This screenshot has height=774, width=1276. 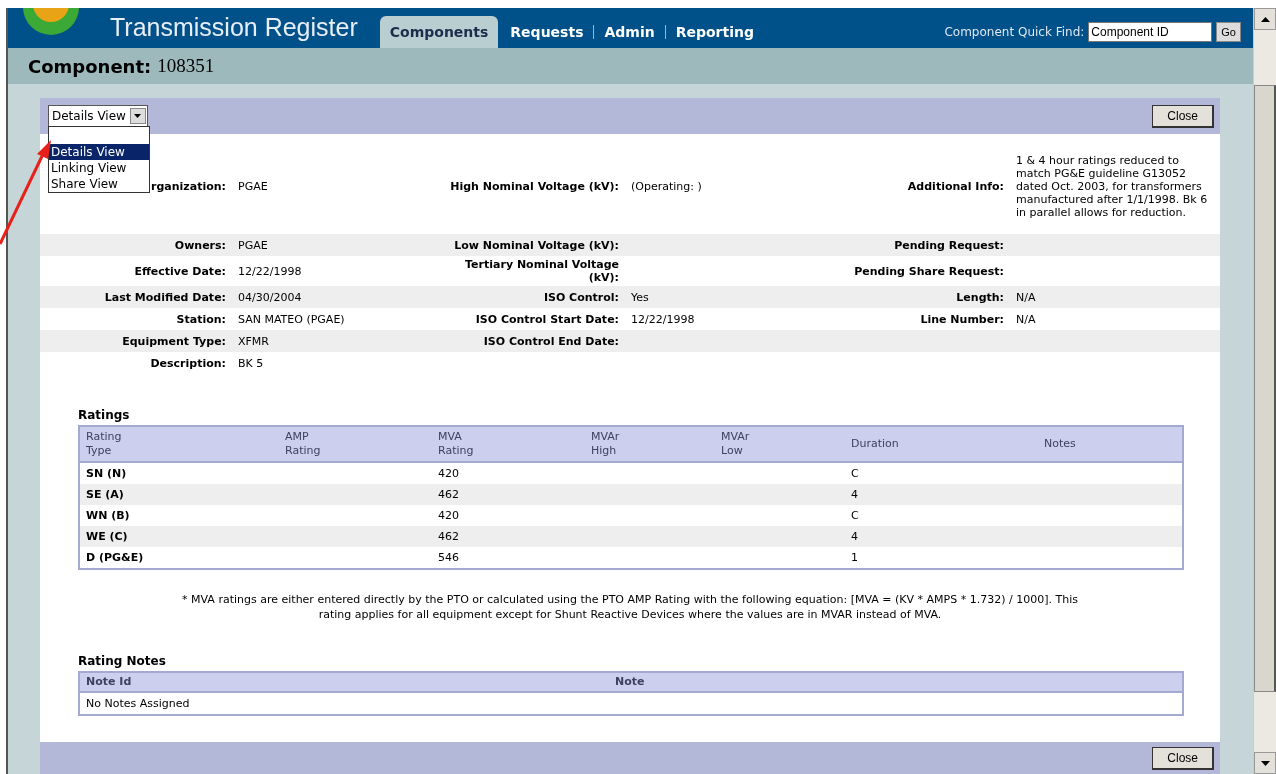 I want to click on field-value: 04/30/2004, so click(x=270, y=297).